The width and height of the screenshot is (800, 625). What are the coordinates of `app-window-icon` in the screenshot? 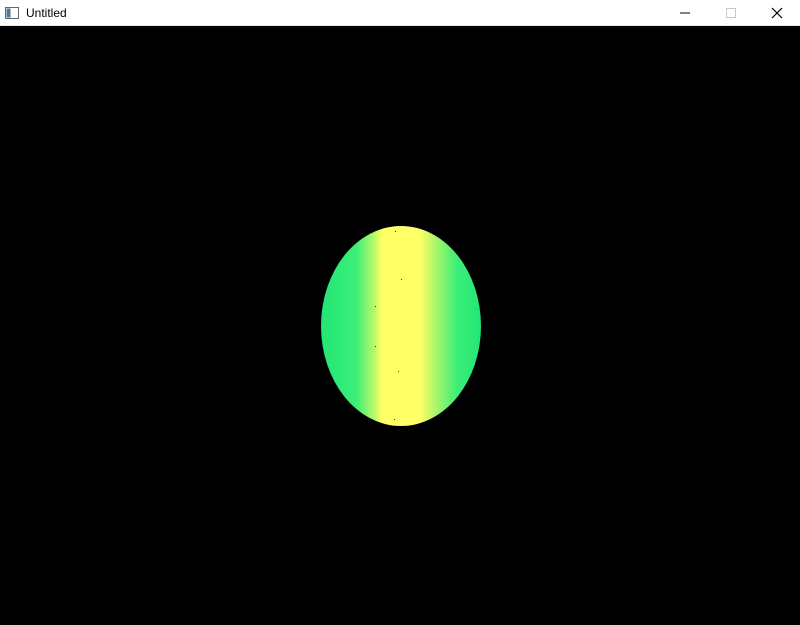 It's located at (12, 13).